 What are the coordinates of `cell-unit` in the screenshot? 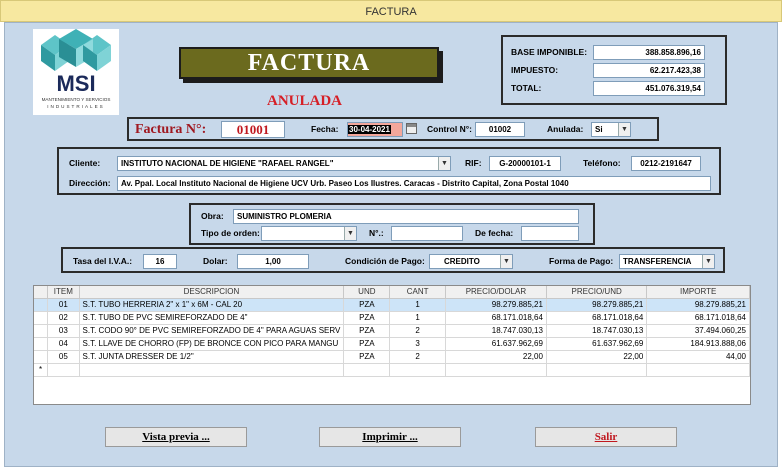 It's located at (367, 370).